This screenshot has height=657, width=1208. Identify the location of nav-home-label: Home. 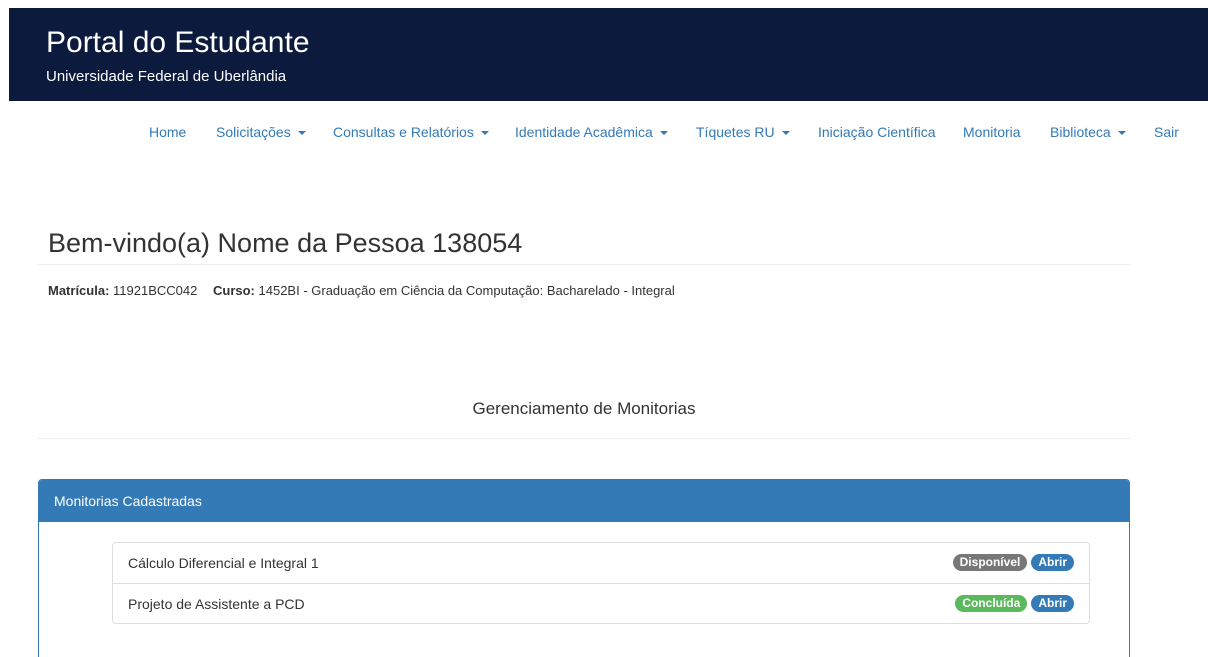
(168, 132).